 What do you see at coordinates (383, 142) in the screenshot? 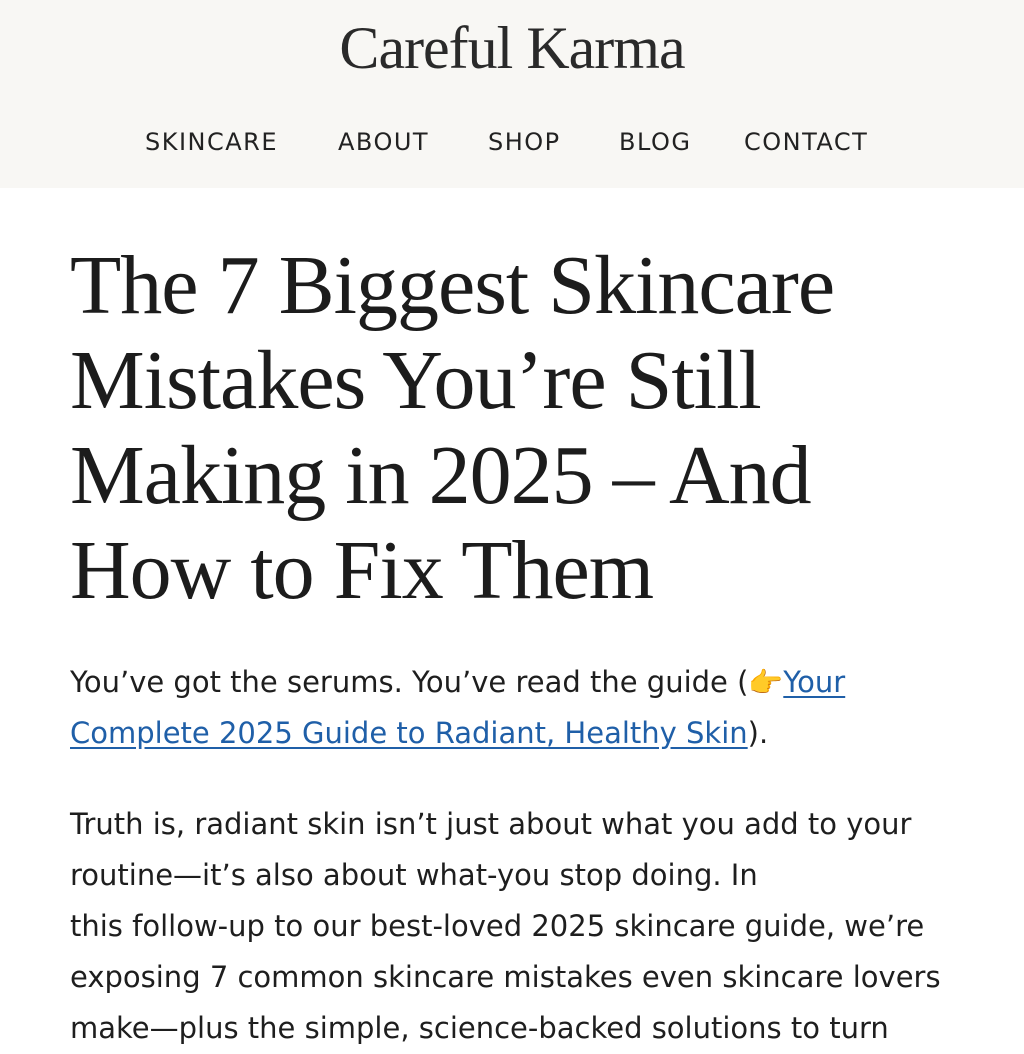
I see `nav-item-about: ABOUT` at bounding box center [383, 142].